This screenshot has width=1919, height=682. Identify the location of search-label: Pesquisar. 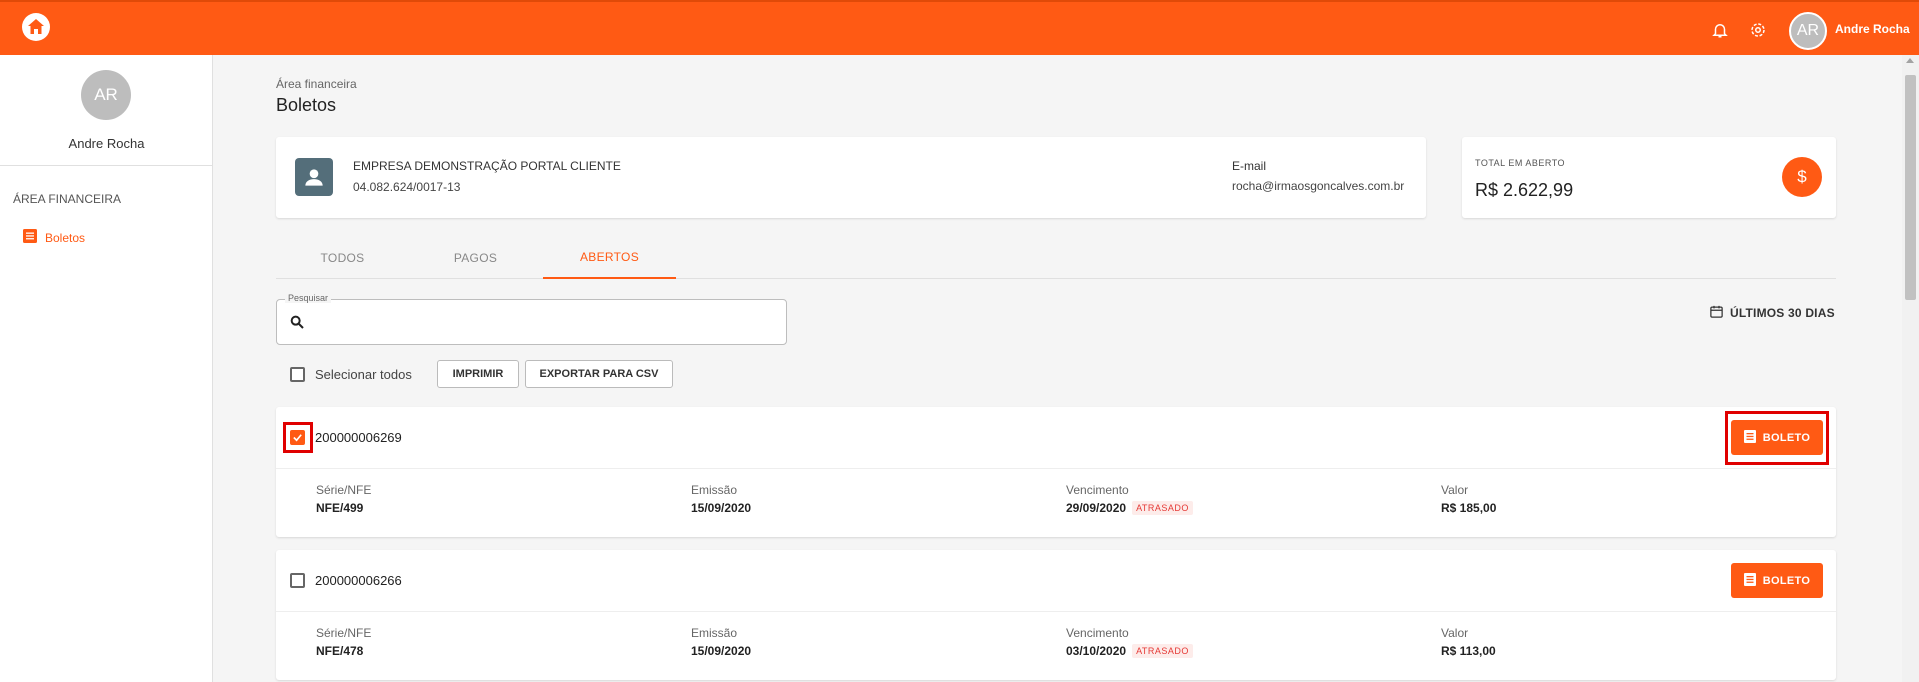
(308, 298).